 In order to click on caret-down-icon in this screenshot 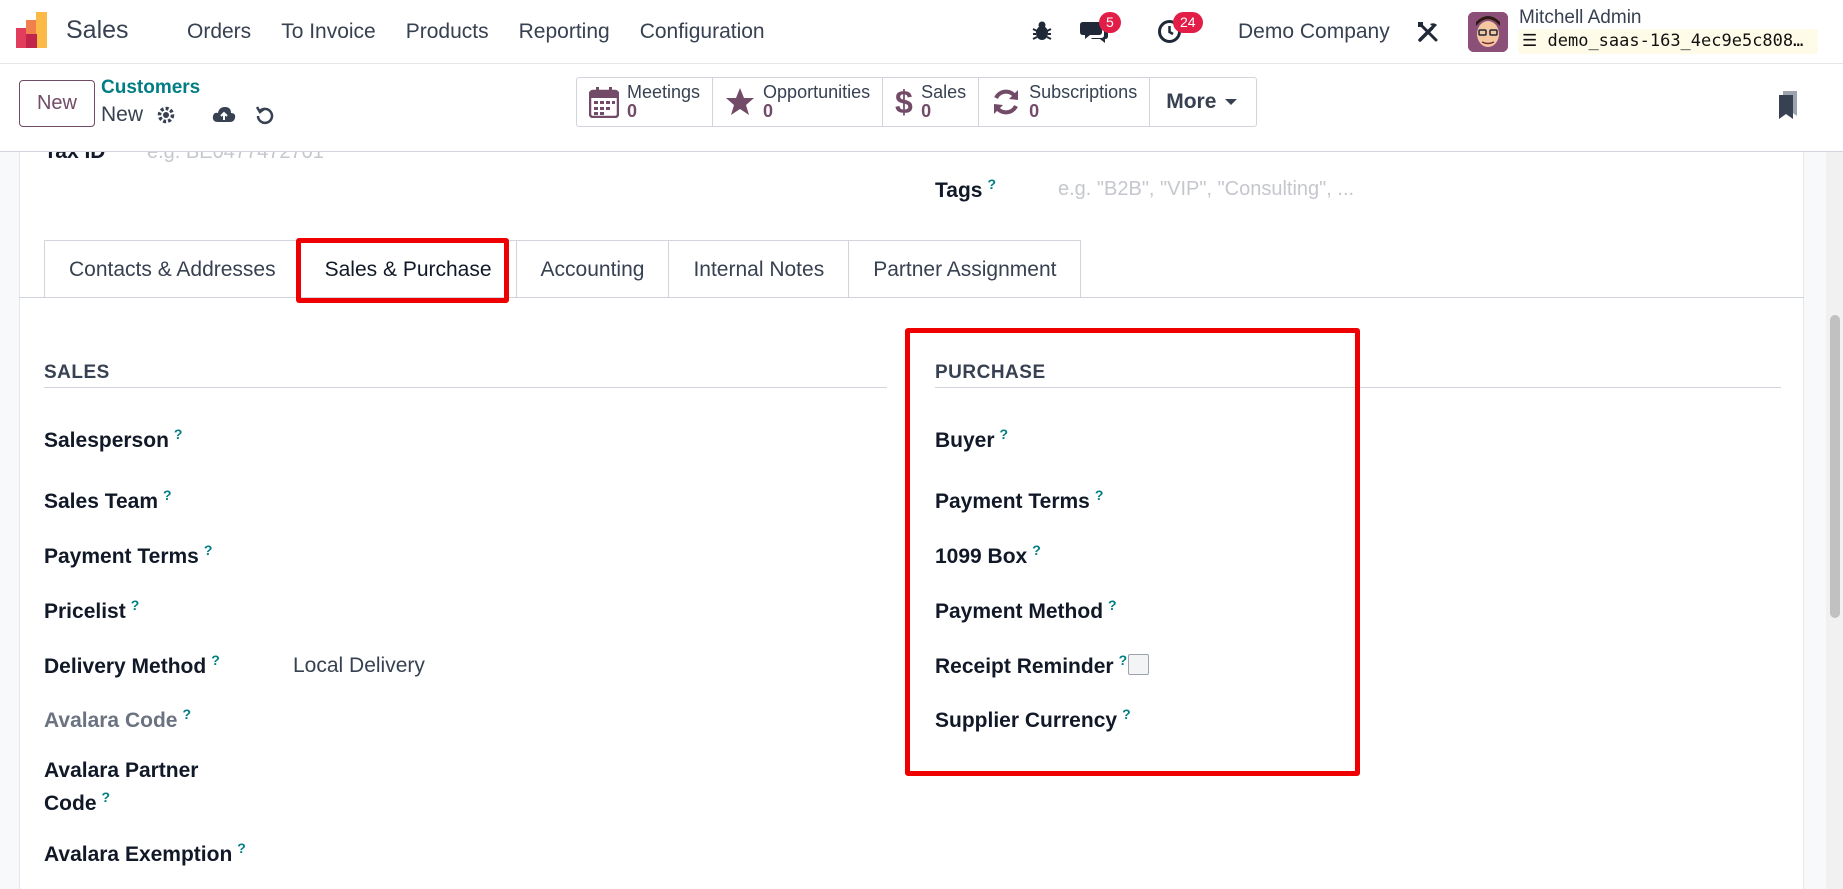, I will do `click(1231, 102)`.